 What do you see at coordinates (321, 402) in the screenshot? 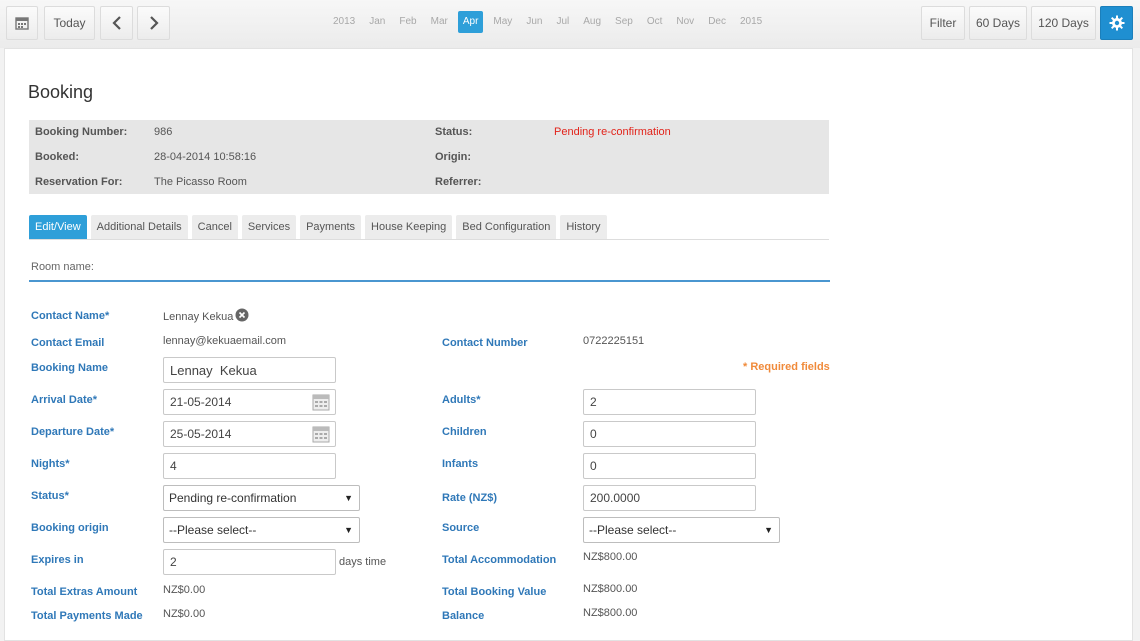
I see `arrival-calendar-icon` at bounding box center [321, 402].